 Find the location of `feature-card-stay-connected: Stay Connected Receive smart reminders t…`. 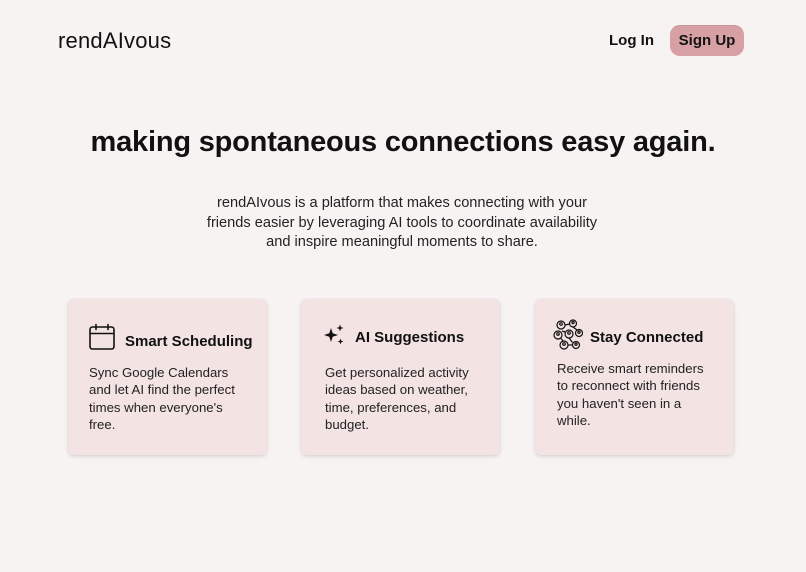

feature-card-stay-connected: Stay Connected Receive smart reminders t… is located at coordinates (634, 377).